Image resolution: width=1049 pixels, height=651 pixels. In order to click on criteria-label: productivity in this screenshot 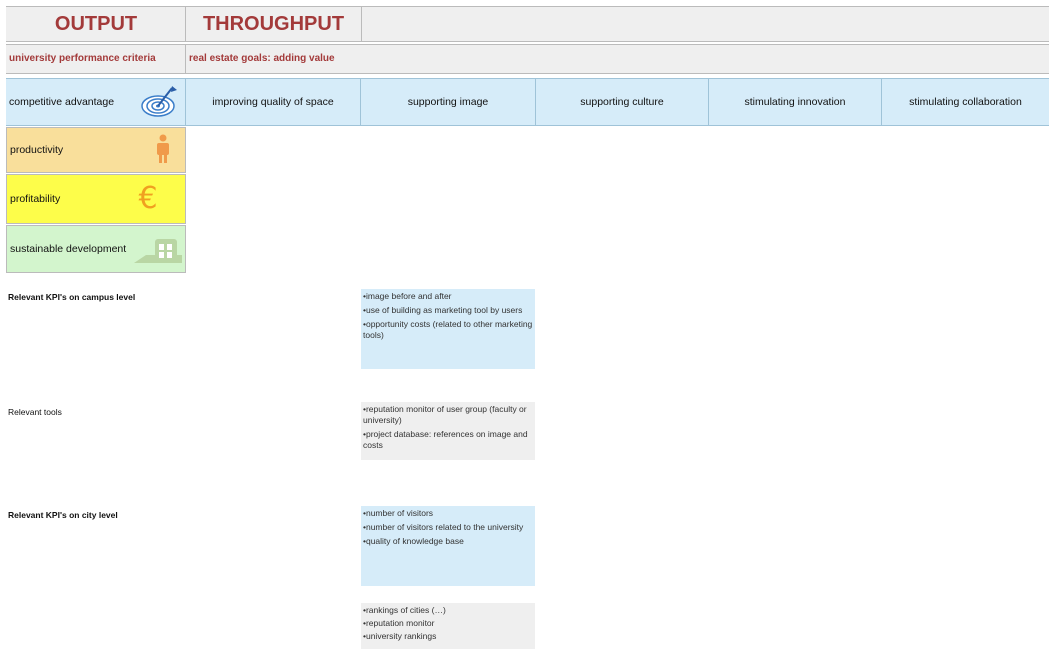, I will do `click(37, 150)`.